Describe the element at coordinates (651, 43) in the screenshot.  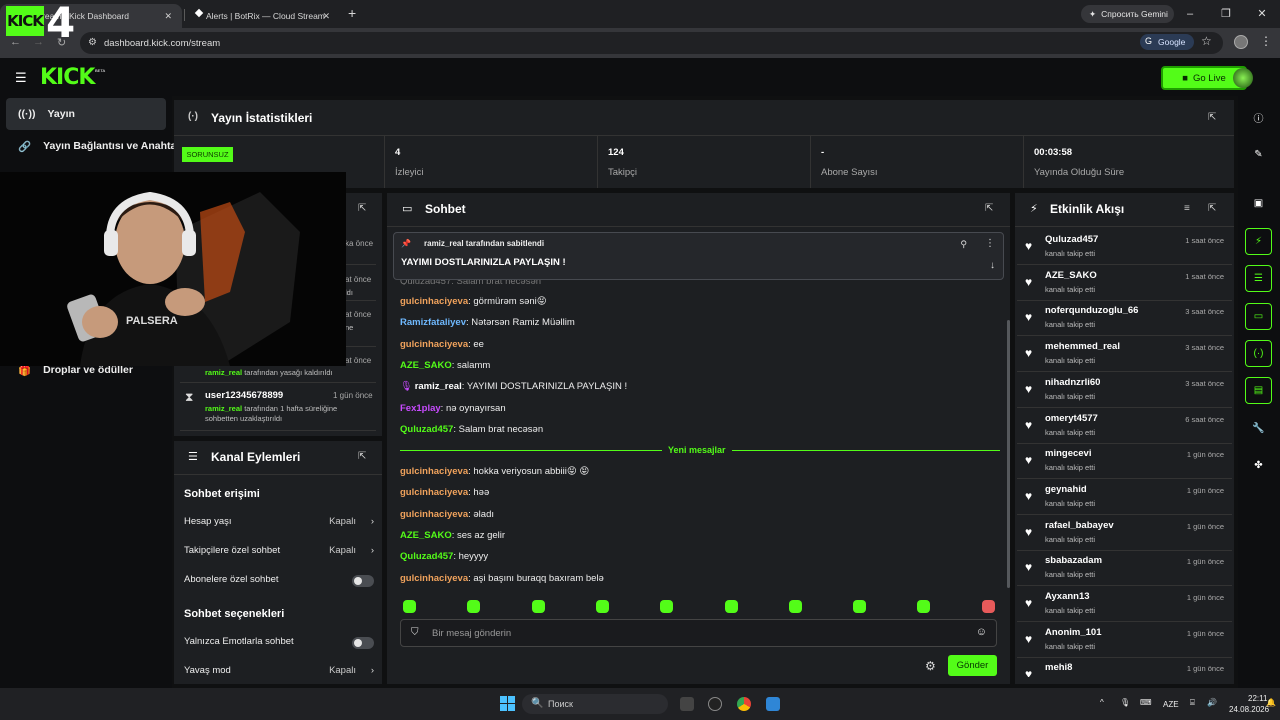
I see `address-field: ⚙ dashboard.kick.com/stream` at that location.